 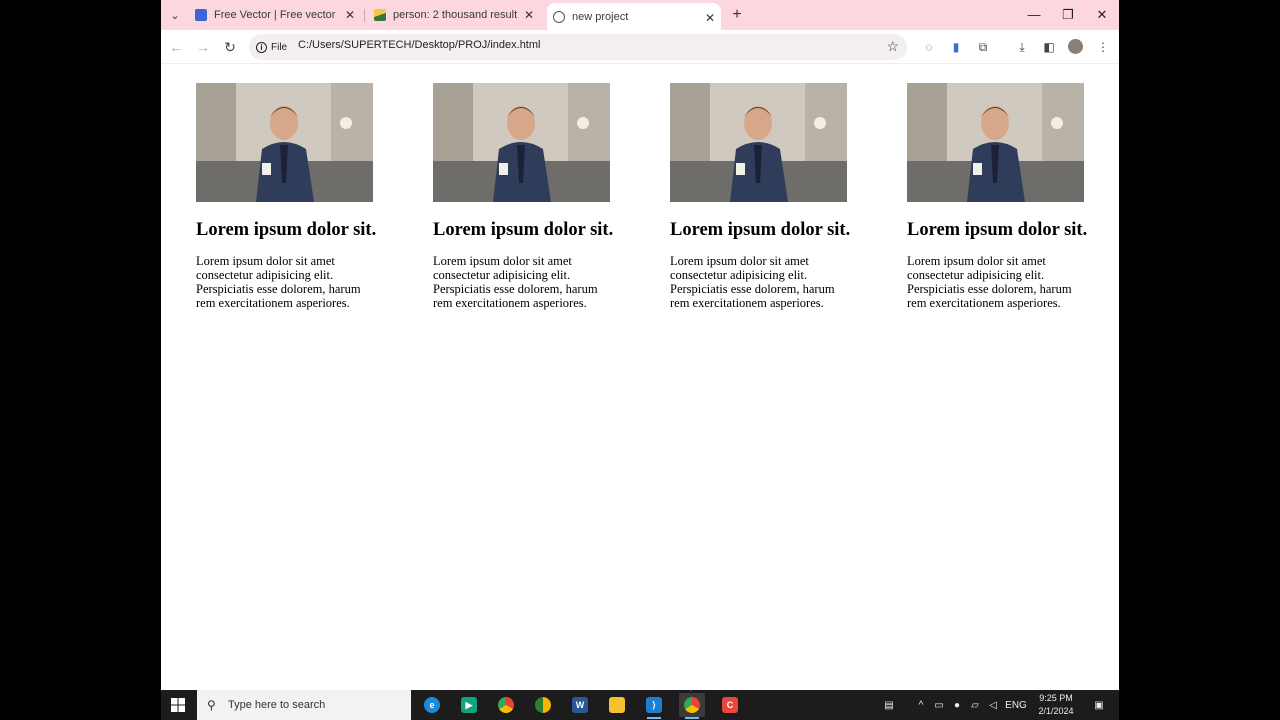 What do you see at coordinates (277, 705) in the screenshot?
I see `search-placeholder: Type here to search` at bounding box center [277, 705].